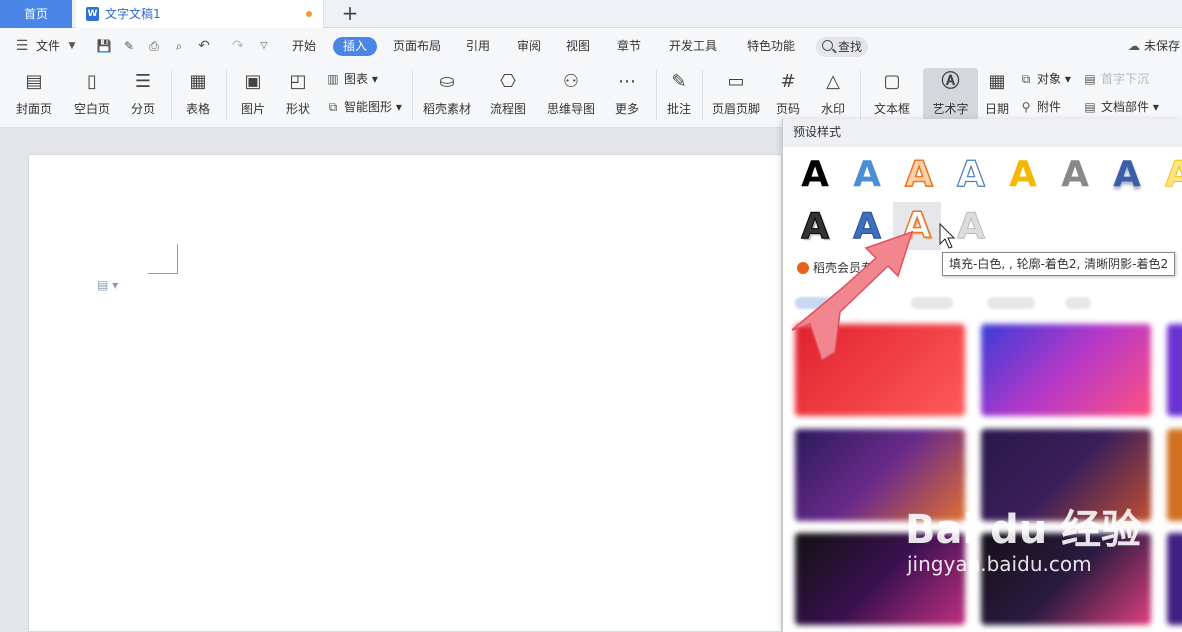  What do you see at coordinates (1115, 79) in the screenshot?
I see `dropcap-button: ▤ 首字下沉` at bounding box center [1115, 79].